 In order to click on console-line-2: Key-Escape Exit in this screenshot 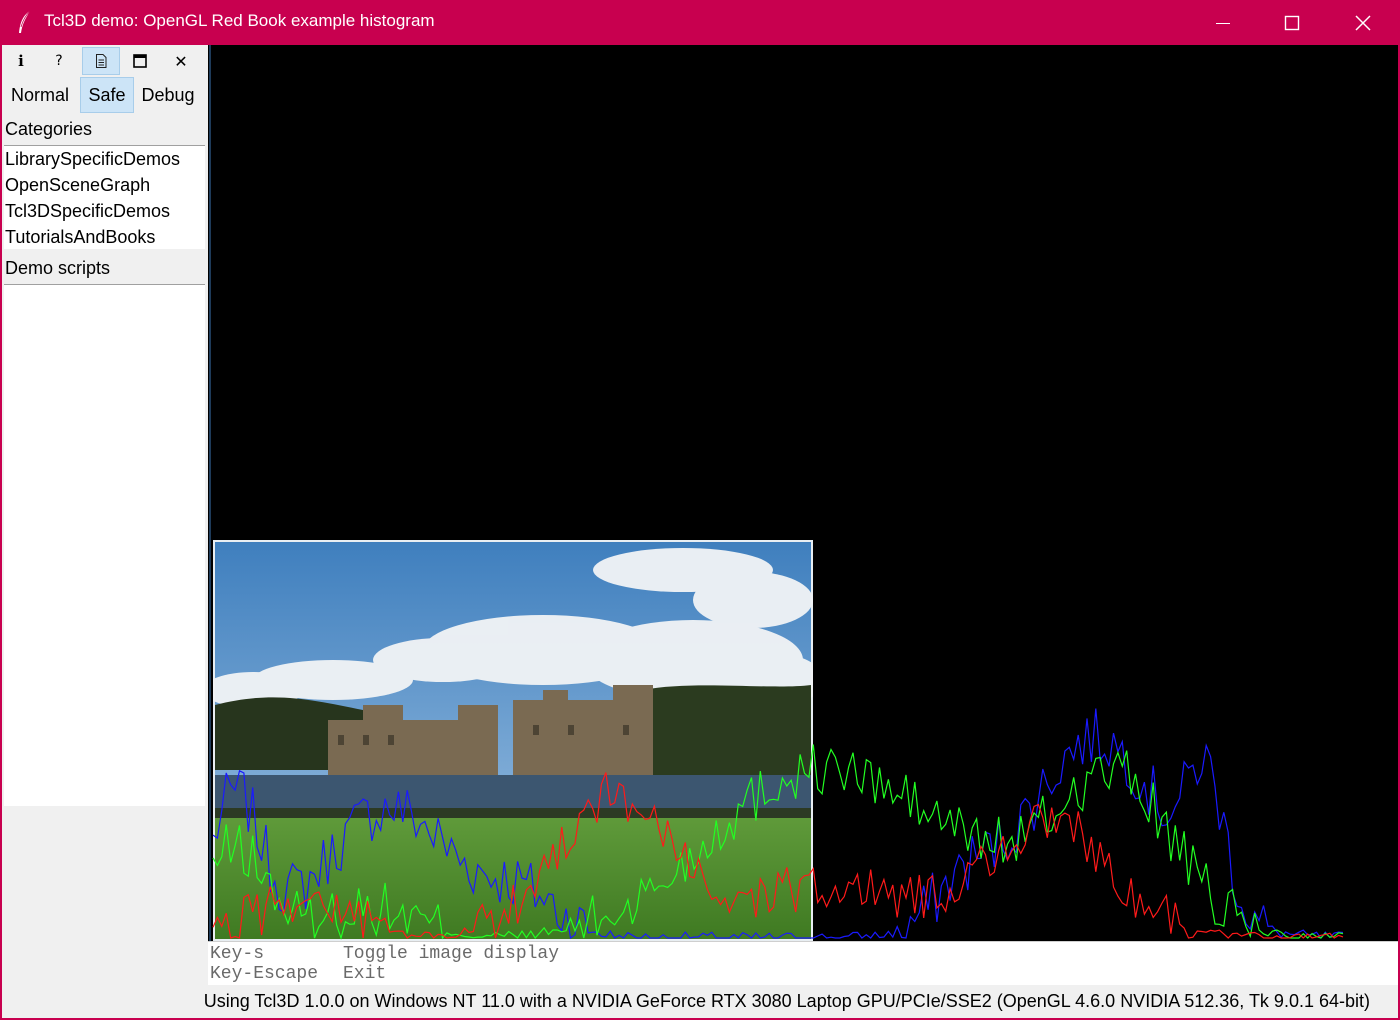, I will do `click(298, 974)`.